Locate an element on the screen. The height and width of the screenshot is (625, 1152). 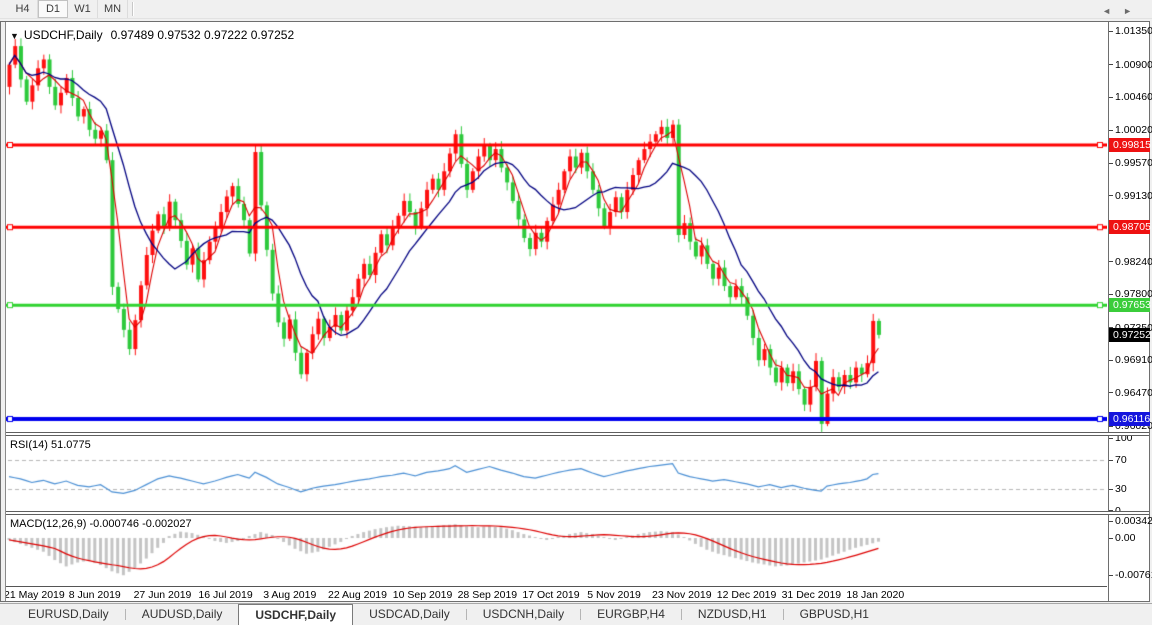
price-tick: 1.00900 is located at coordinates (1130, 65).